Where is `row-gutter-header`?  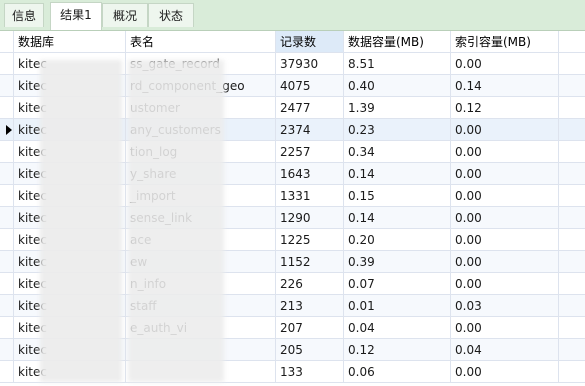 row-gutter-header is located at coordinates (7, 42).